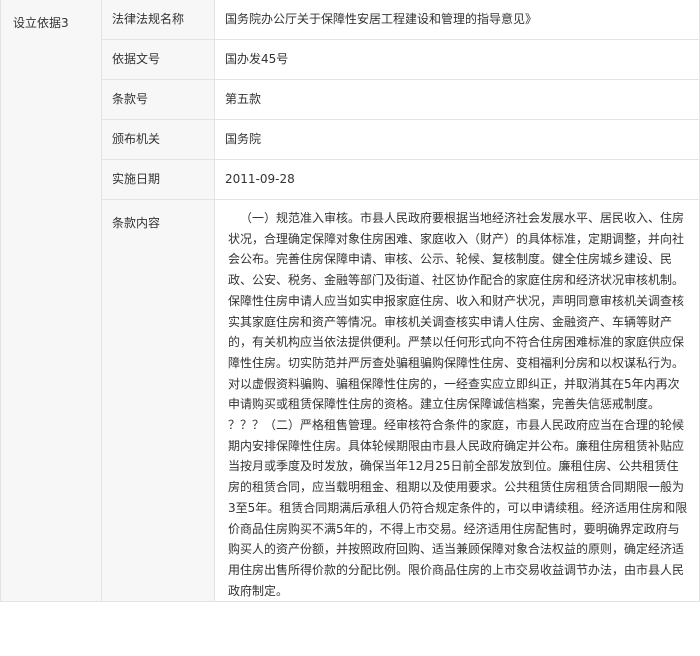 The width and height of the screenshot is (700, 656). I want to click on row-label: 法律法规名称, so click(158, 20).